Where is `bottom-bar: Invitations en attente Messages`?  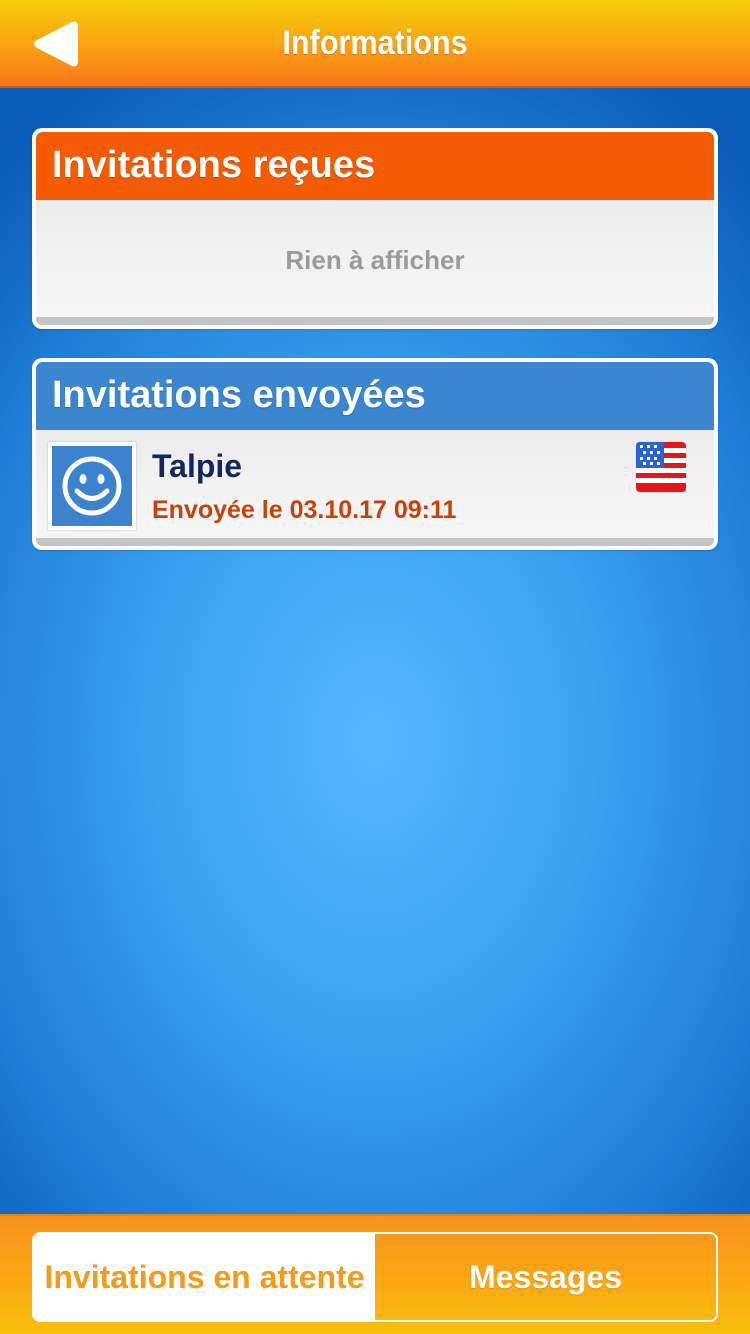
bottom-bar: Invitations en attente Messages is located at coordinates (375, 1274).